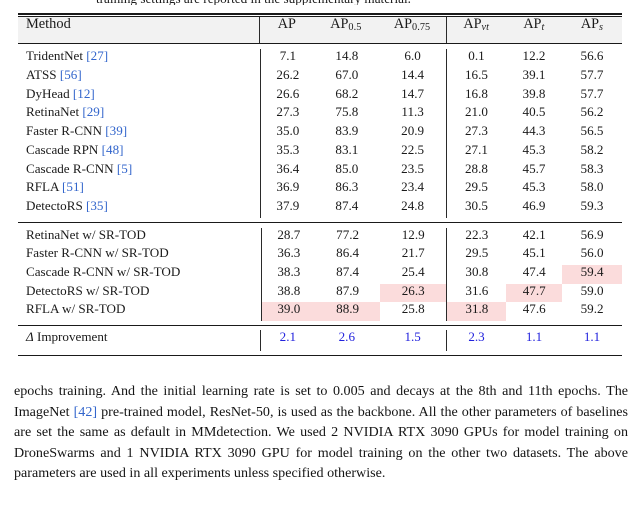 This screenshot has width=640, height=531. I want to click on cell-method: Faster R-CNN w/ SR-TOD, so click(140, 255).